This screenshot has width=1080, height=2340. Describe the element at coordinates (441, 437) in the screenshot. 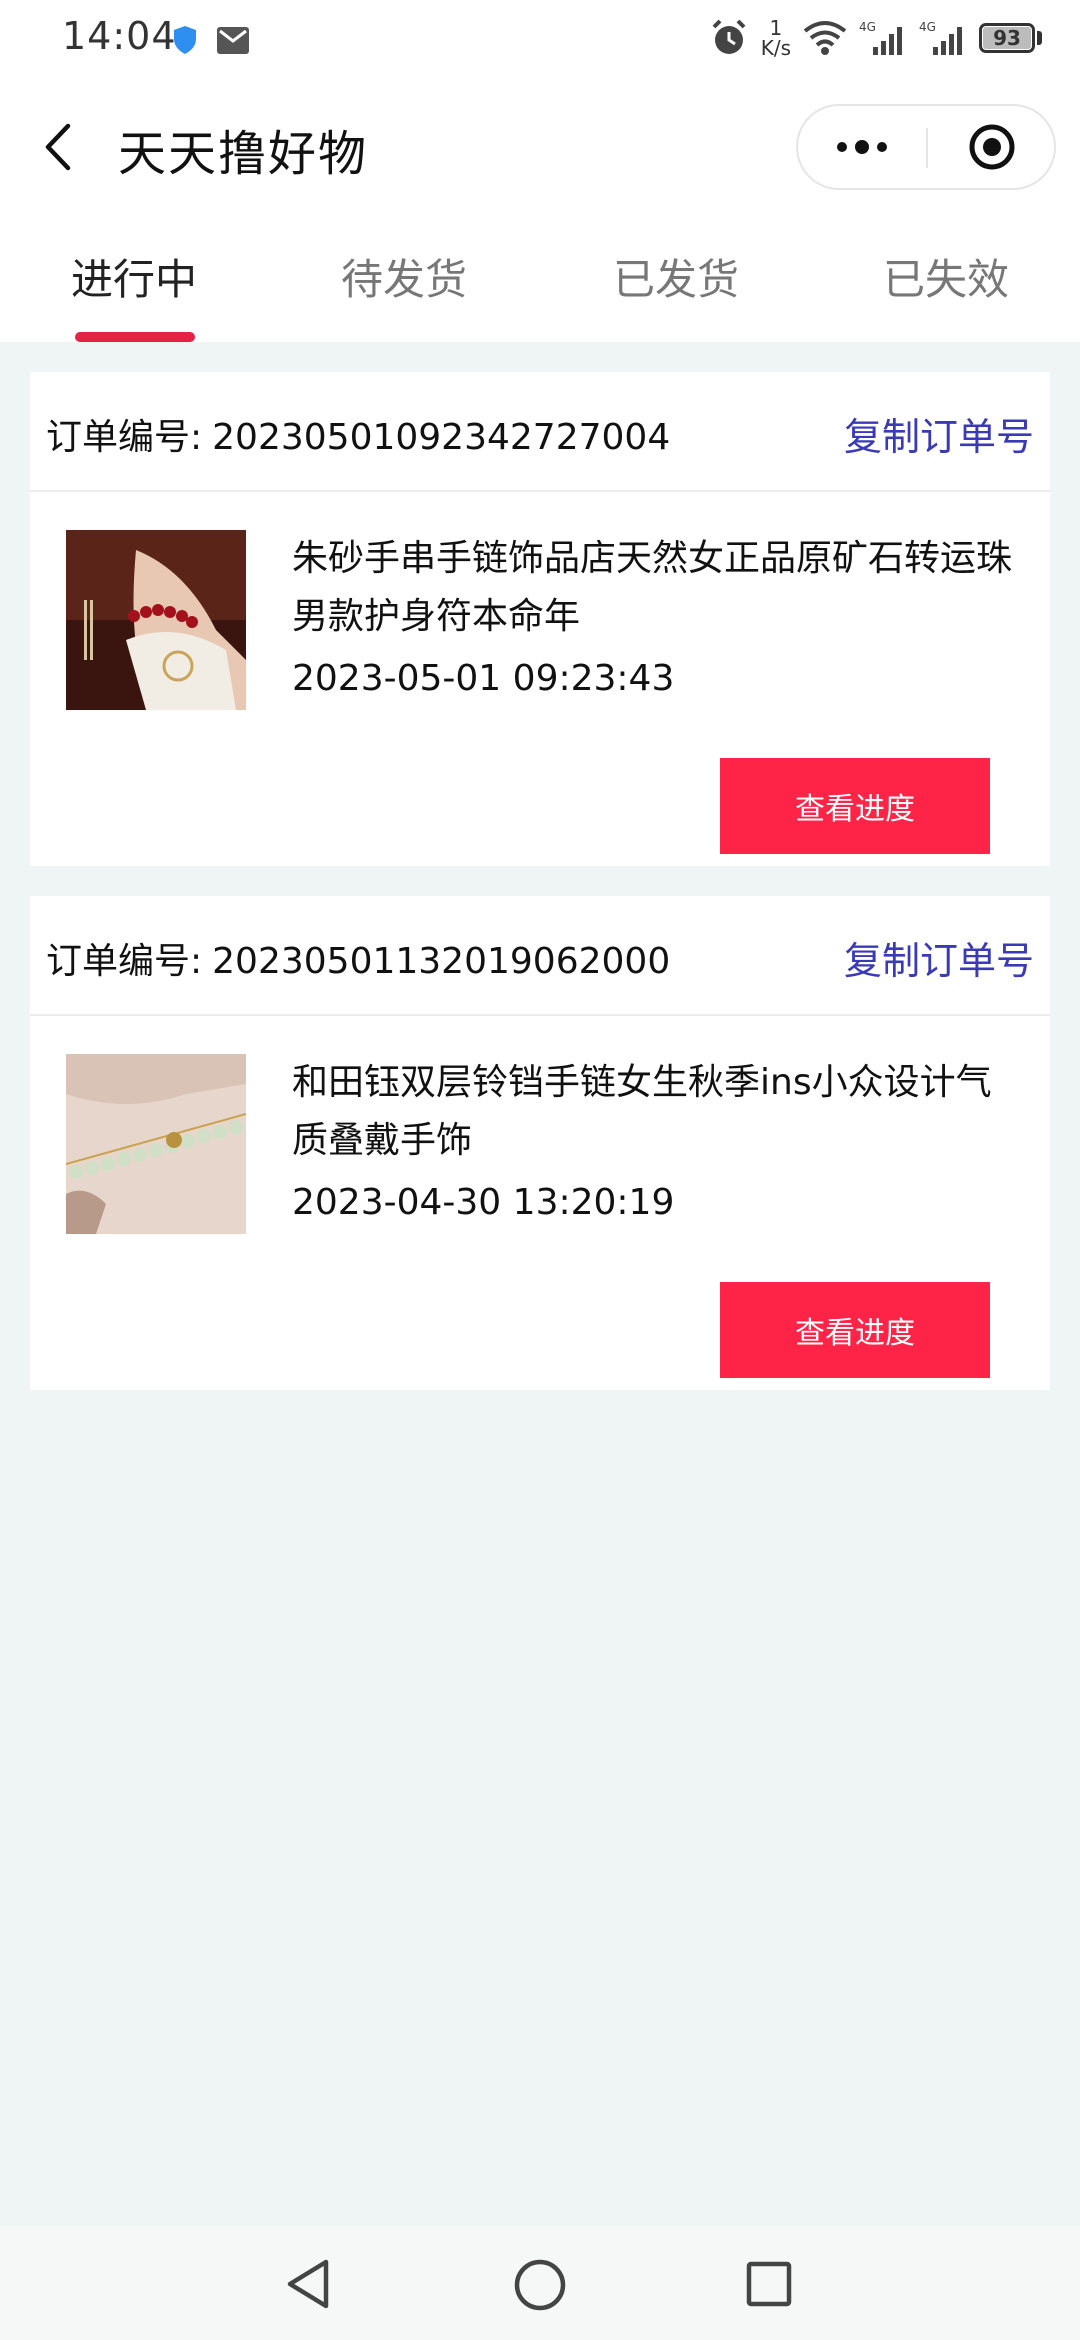

I see `order-number: 20230501092342727004` at that location.